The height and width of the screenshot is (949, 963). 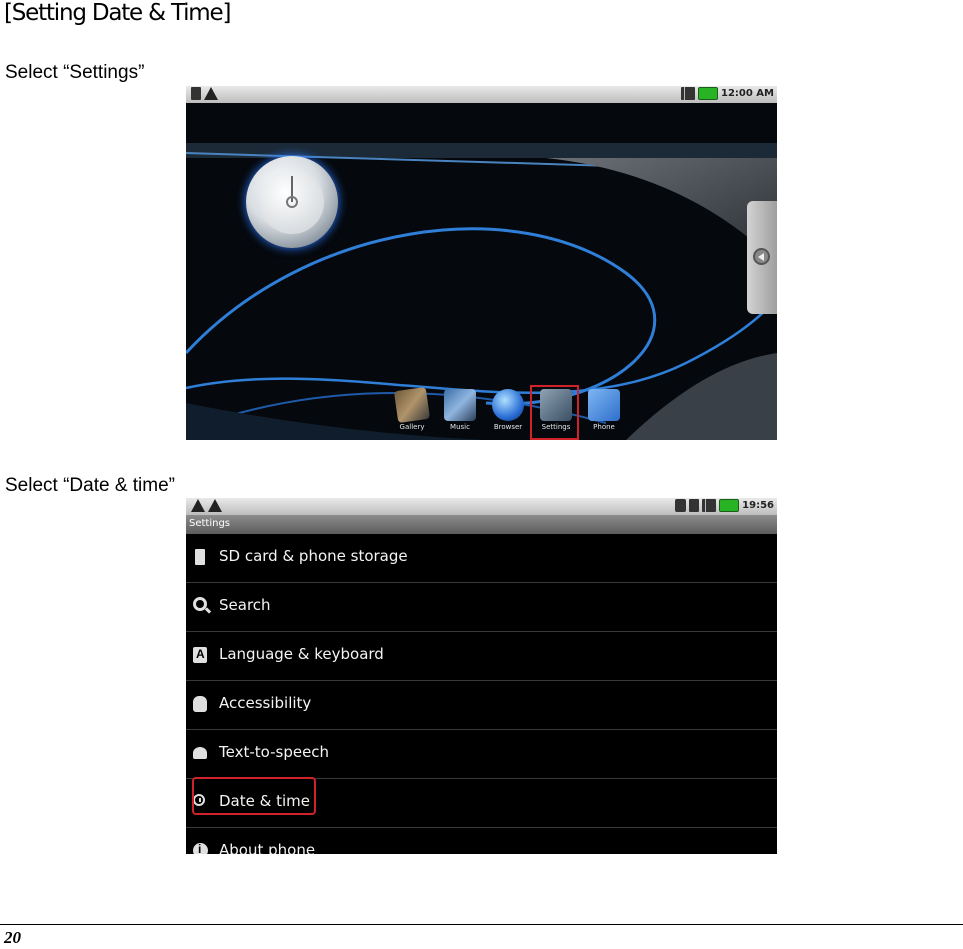 What do you see at coordinates (604, 405) in the screenshot?
I see `phone-icon` at bounding box center [604, 405].